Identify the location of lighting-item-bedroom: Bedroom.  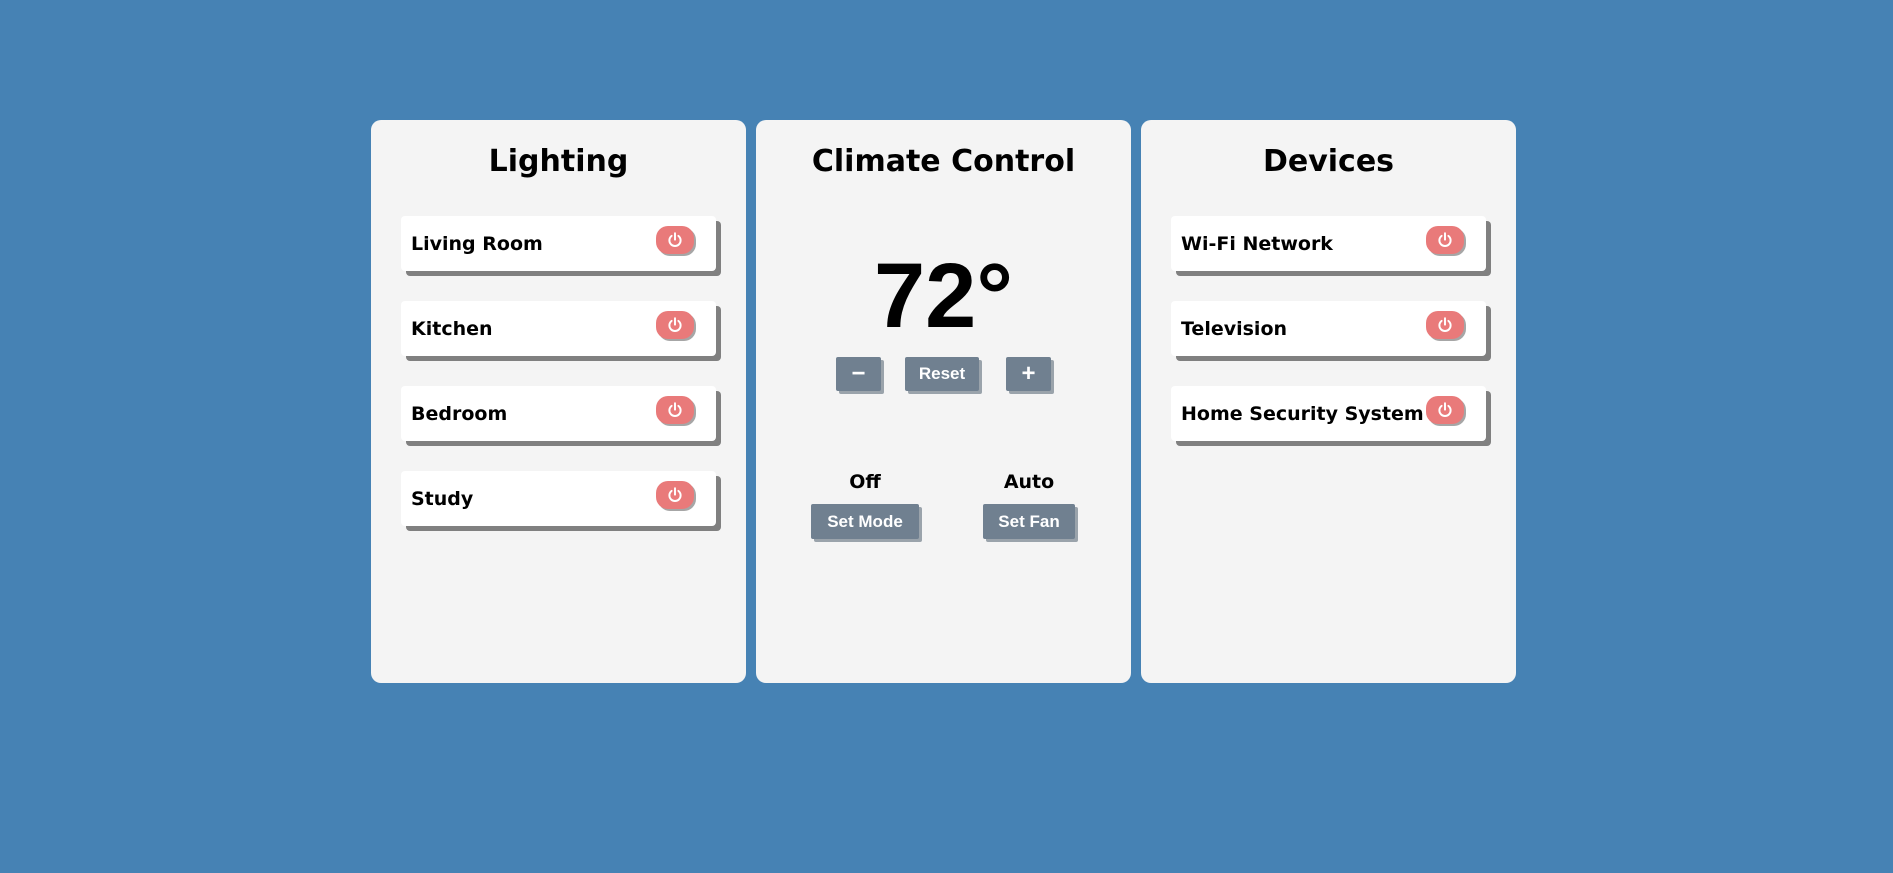
(558, 413).